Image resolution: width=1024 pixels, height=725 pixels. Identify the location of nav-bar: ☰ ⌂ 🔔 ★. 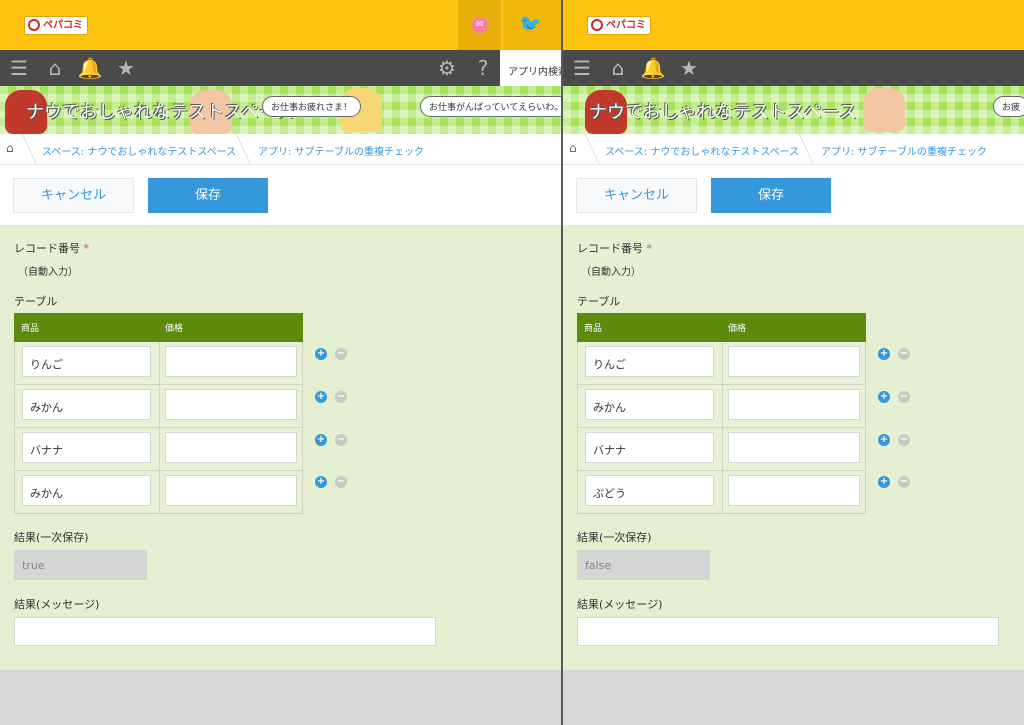
(793, 68).